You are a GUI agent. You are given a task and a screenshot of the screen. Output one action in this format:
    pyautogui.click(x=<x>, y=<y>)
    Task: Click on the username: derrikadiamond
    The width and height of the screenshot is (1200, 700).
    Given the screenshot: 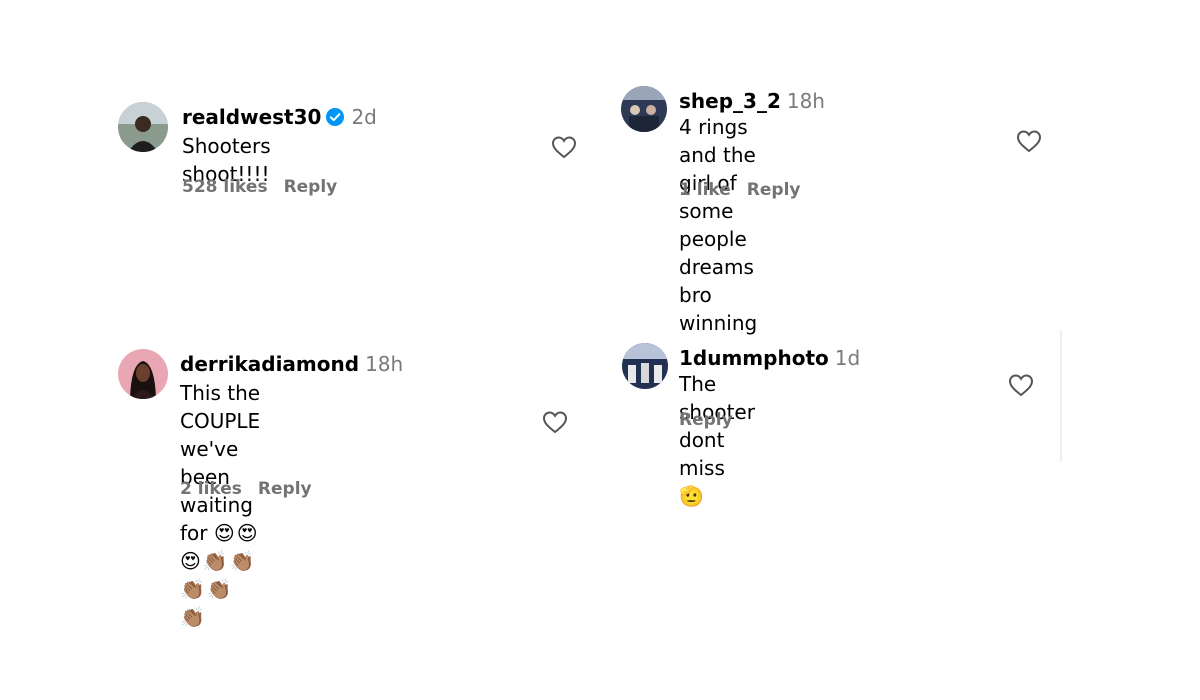 What is the action you would take?
    pyautogui.click(x=269, y=364)
    